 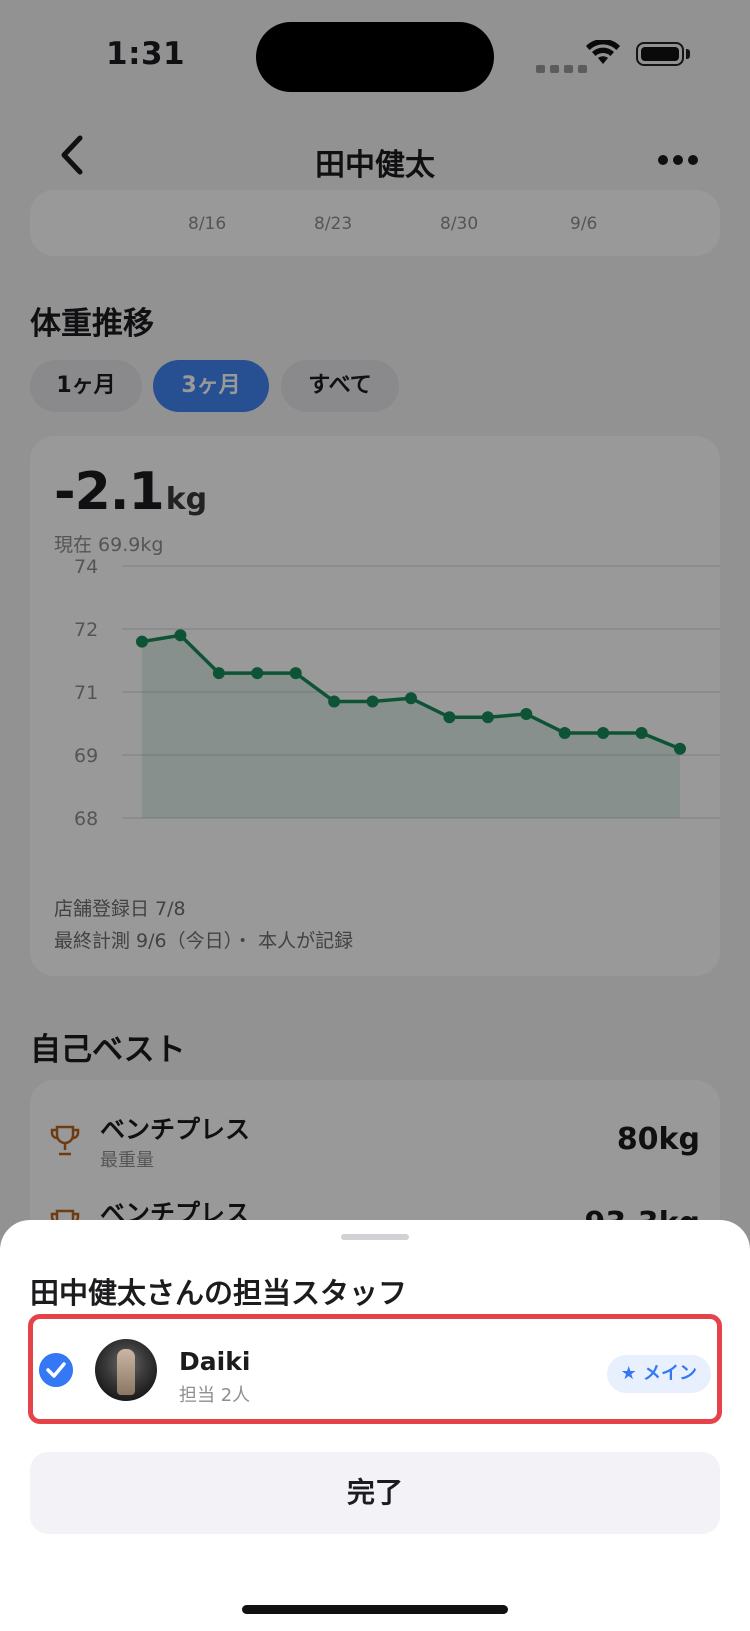 What do you see at coordinates (658, 1374) in the screenshot?
I see `main-staff-badge: ★ メイン` at bounding box center [658, 1374].